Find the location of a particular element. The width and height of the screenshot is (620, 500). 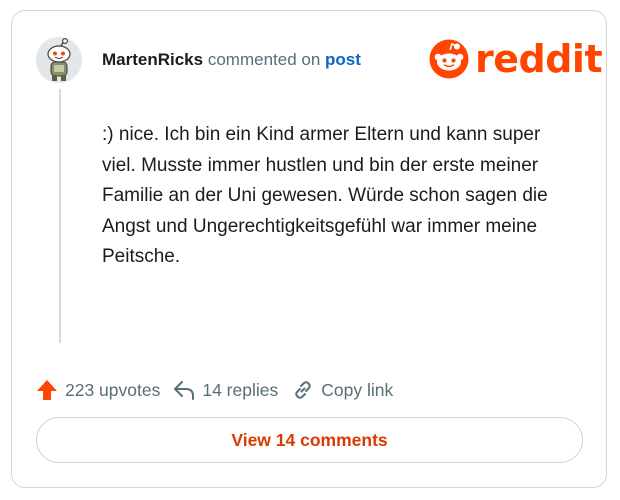

reddit-logo: reddit is located at coordinates (516, 59).